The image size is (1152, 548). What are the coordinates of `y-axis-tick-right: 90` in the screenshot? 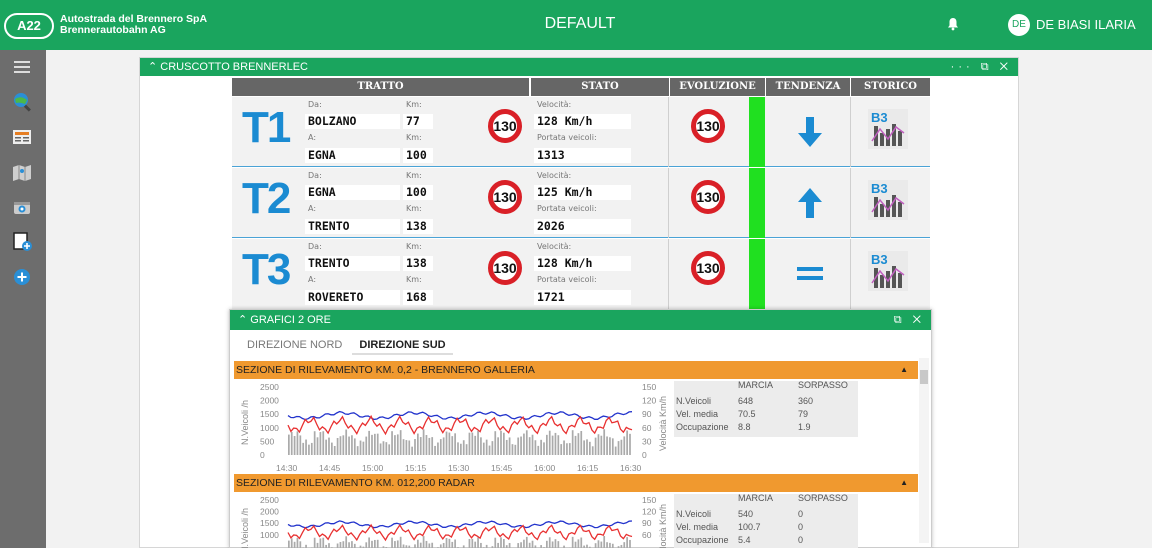 It's located at (647, 523).